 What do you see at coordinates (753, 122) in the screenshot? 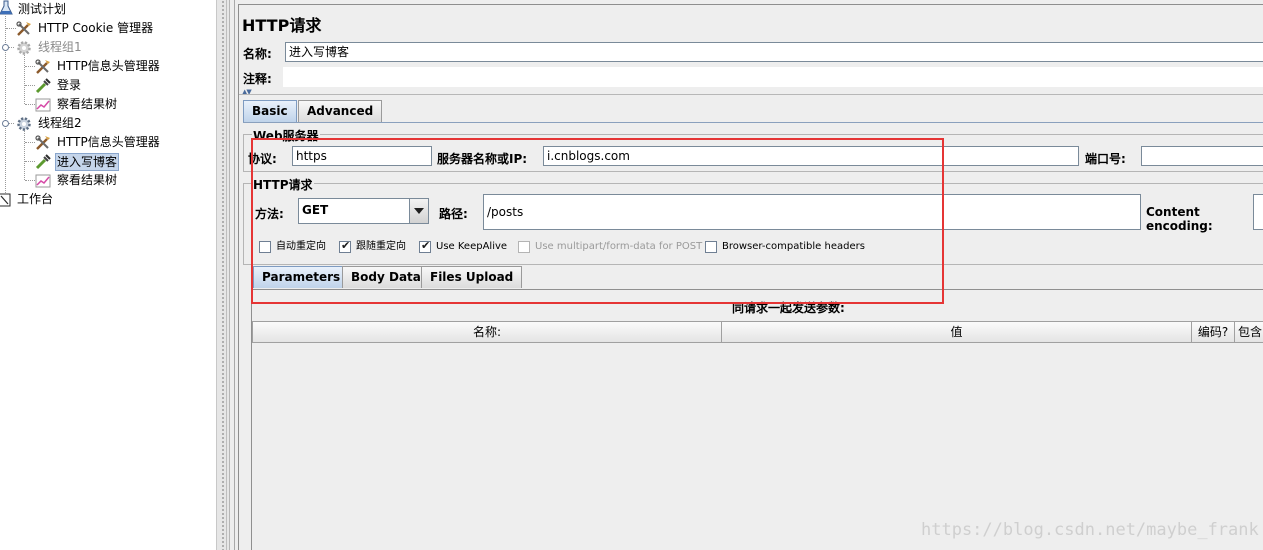
I see `tab-strip-border` at bounding box center [753, 122].